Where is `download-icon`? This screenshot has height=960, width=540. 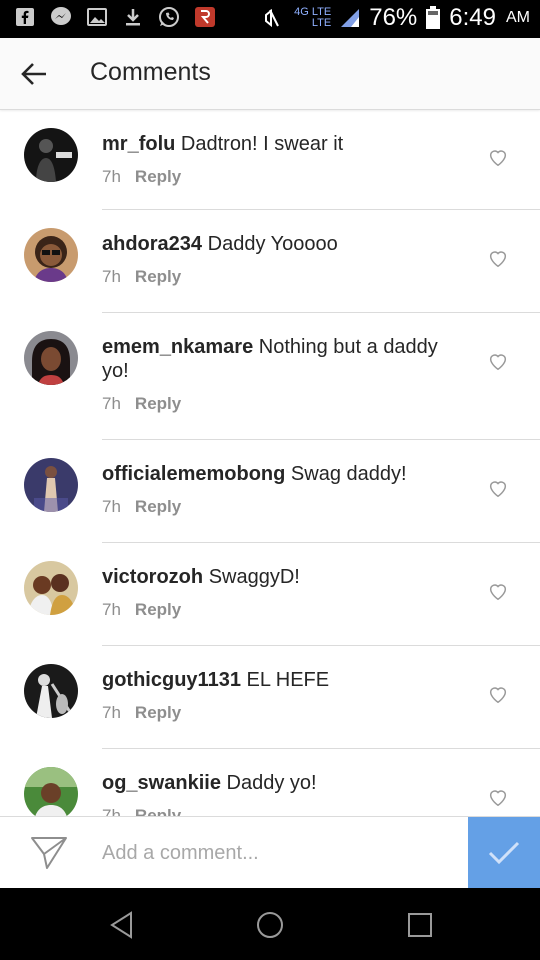 download-icon is located at coordinates (133, 17).